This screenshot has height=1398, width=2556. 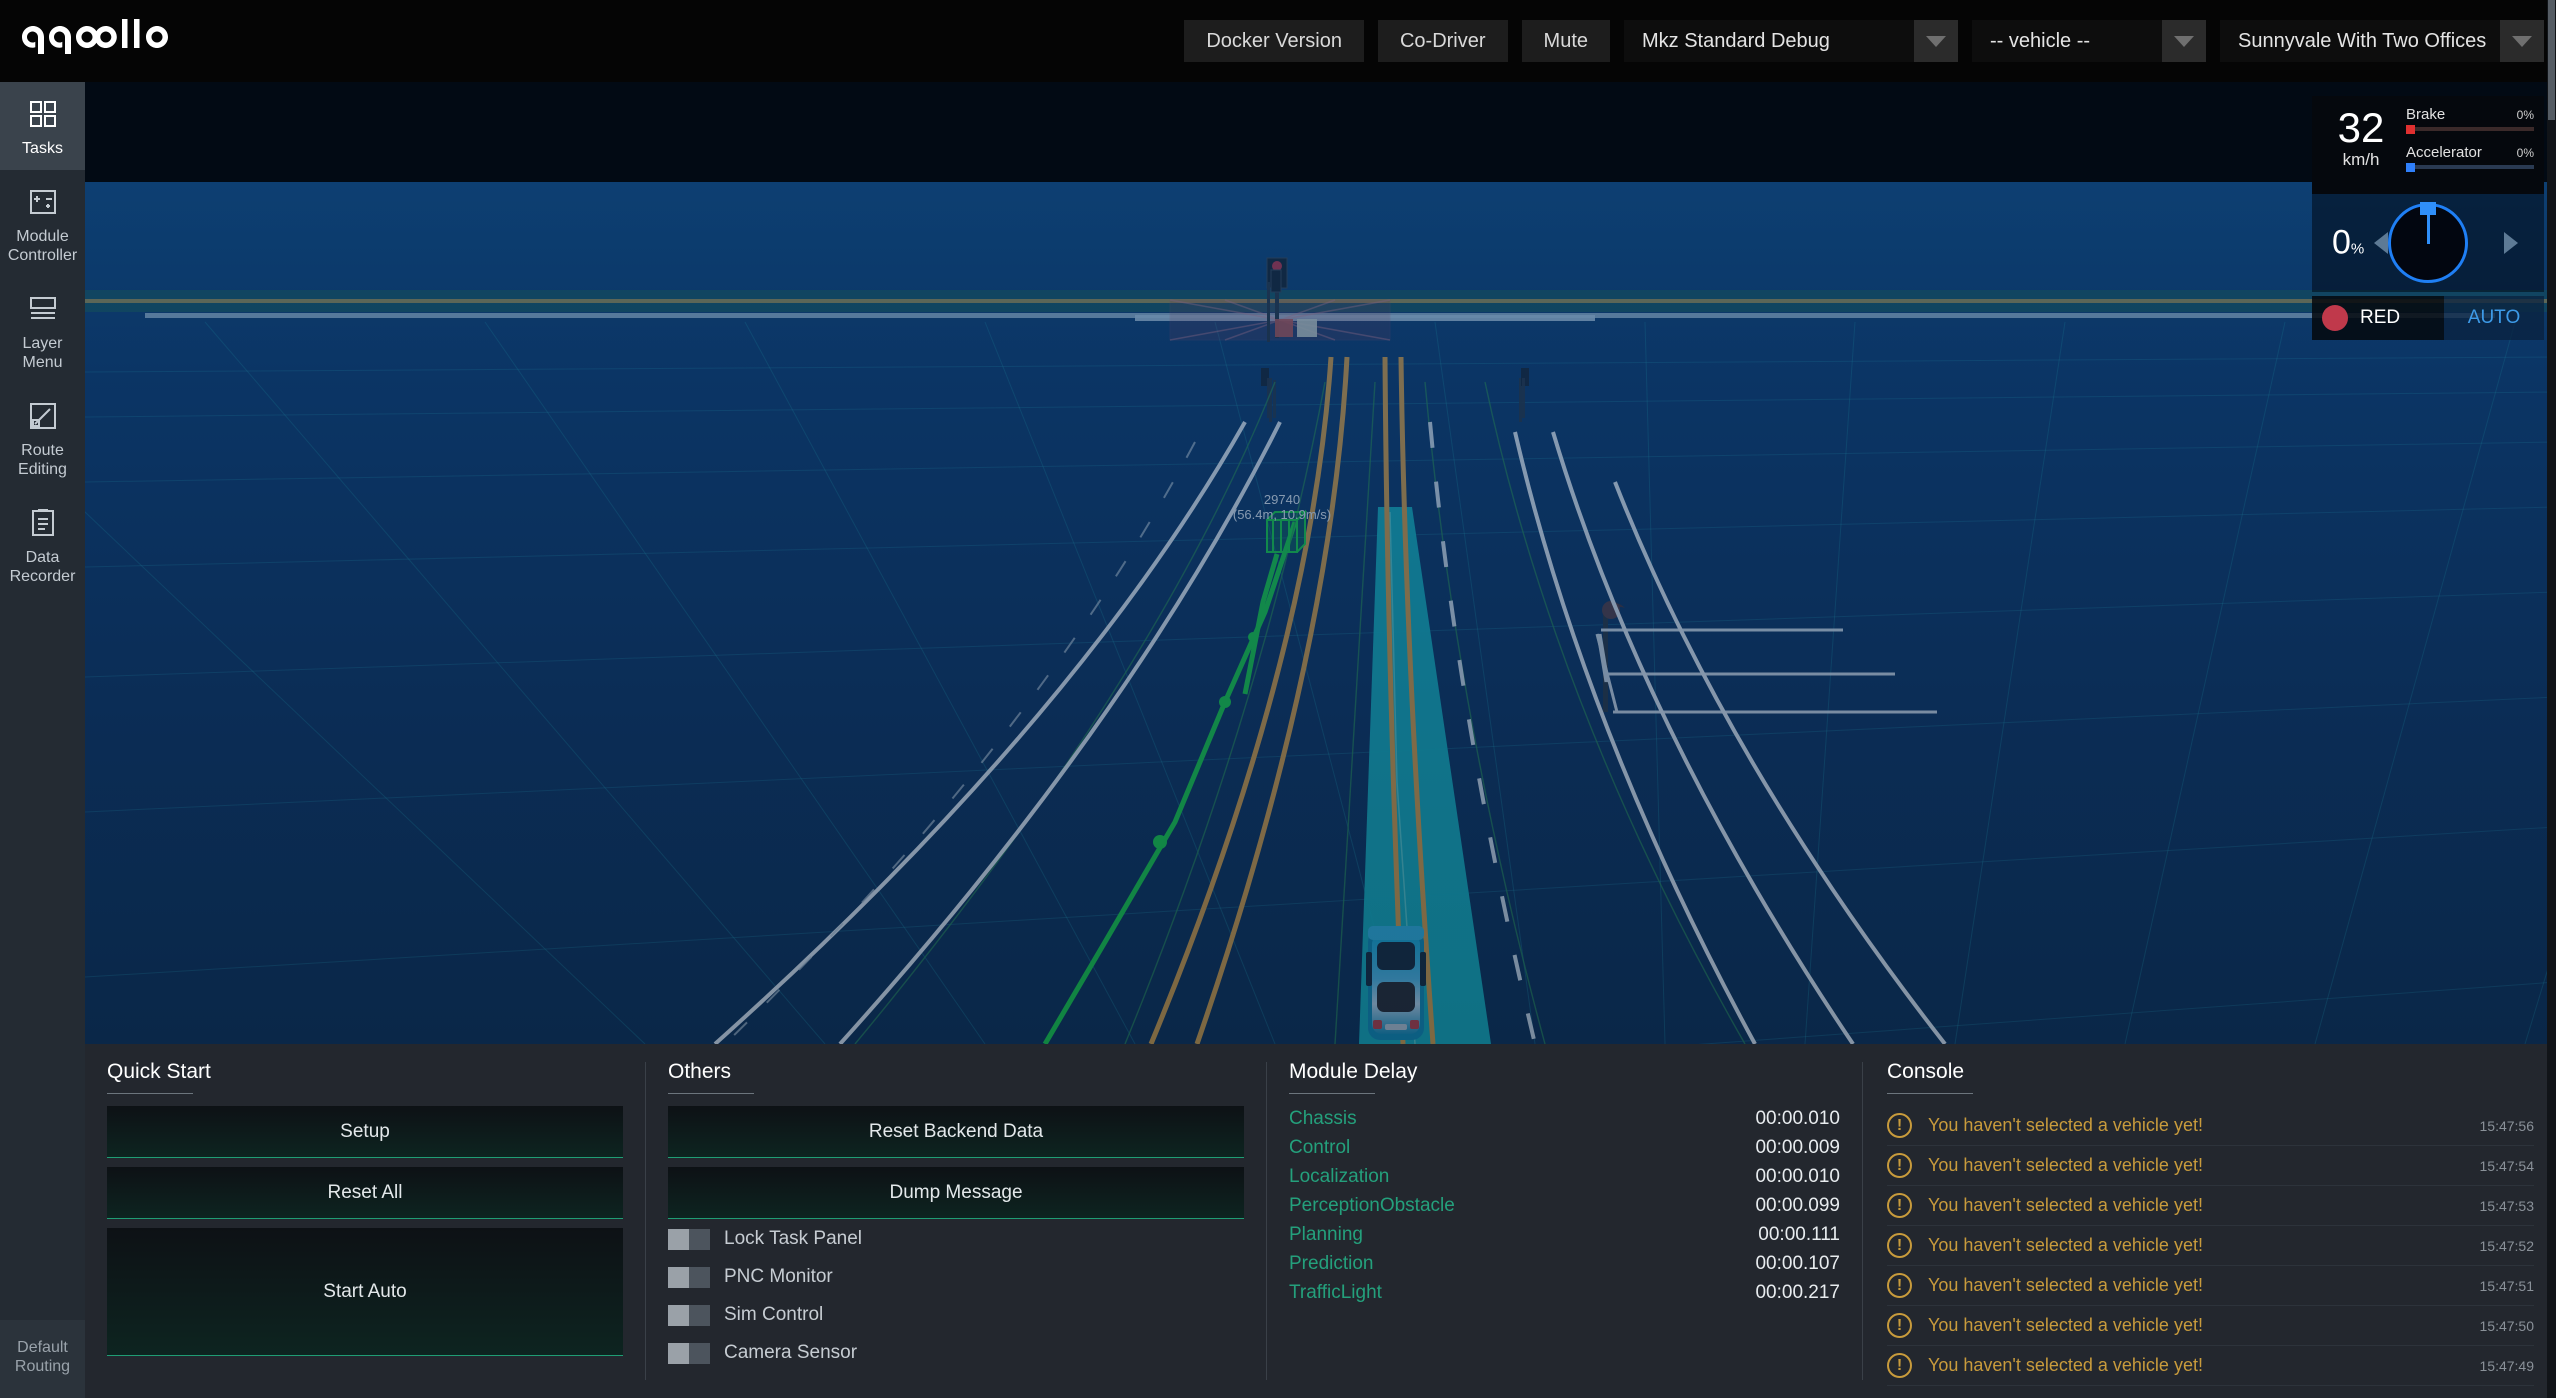 I want to click on traffic-light-status: RED, so click(x=2378, y=318).